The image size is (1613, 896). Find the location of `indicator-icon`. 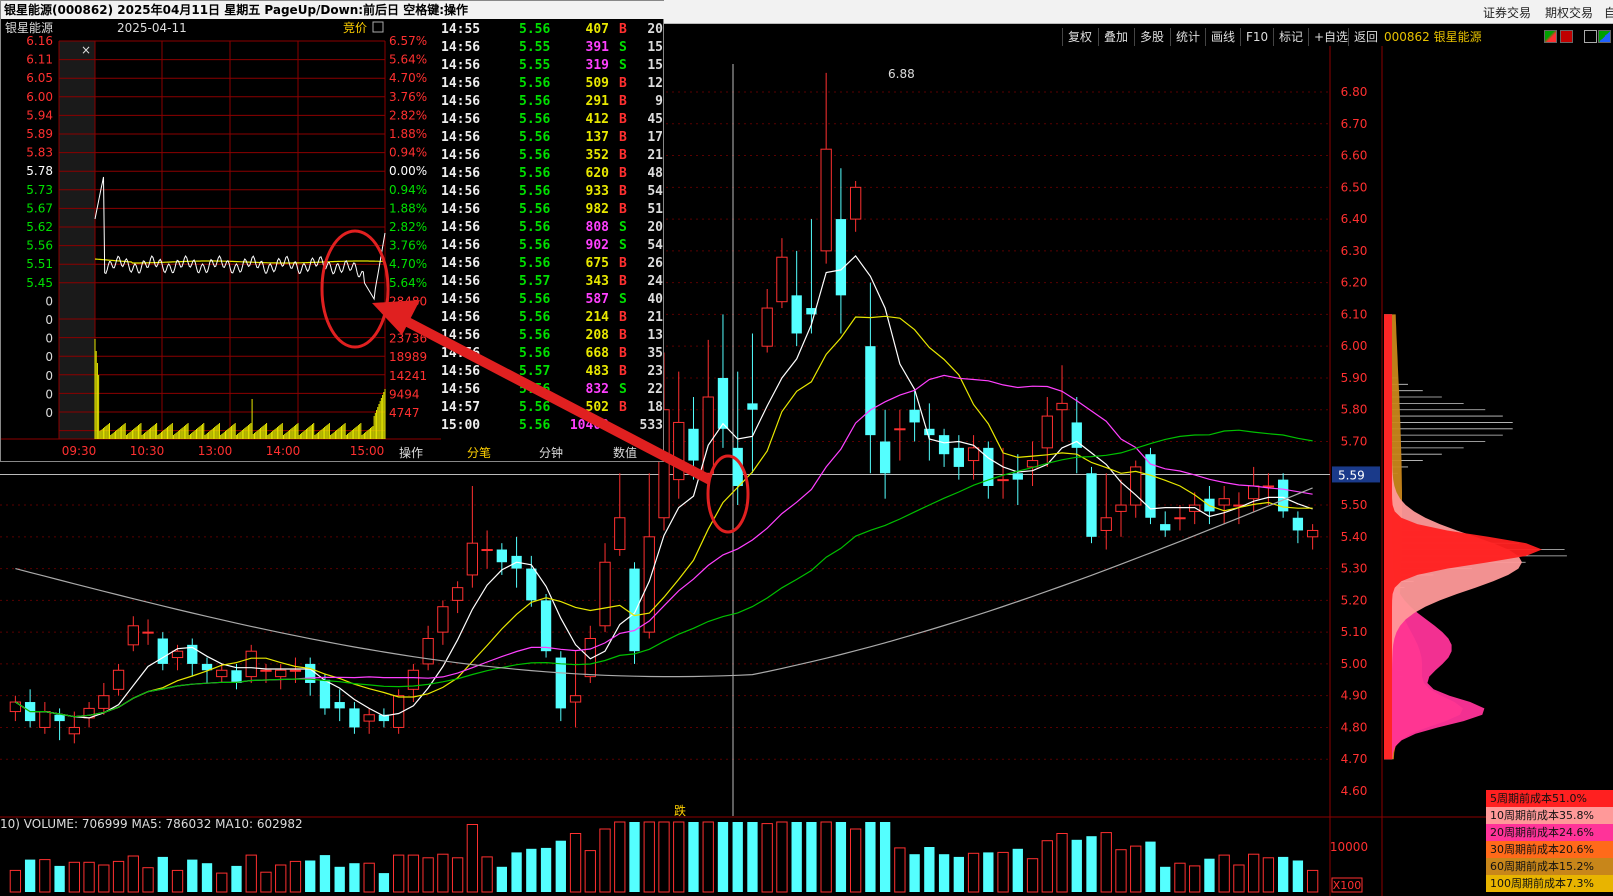

indicator-icon is located at coordinates (1550, 36).